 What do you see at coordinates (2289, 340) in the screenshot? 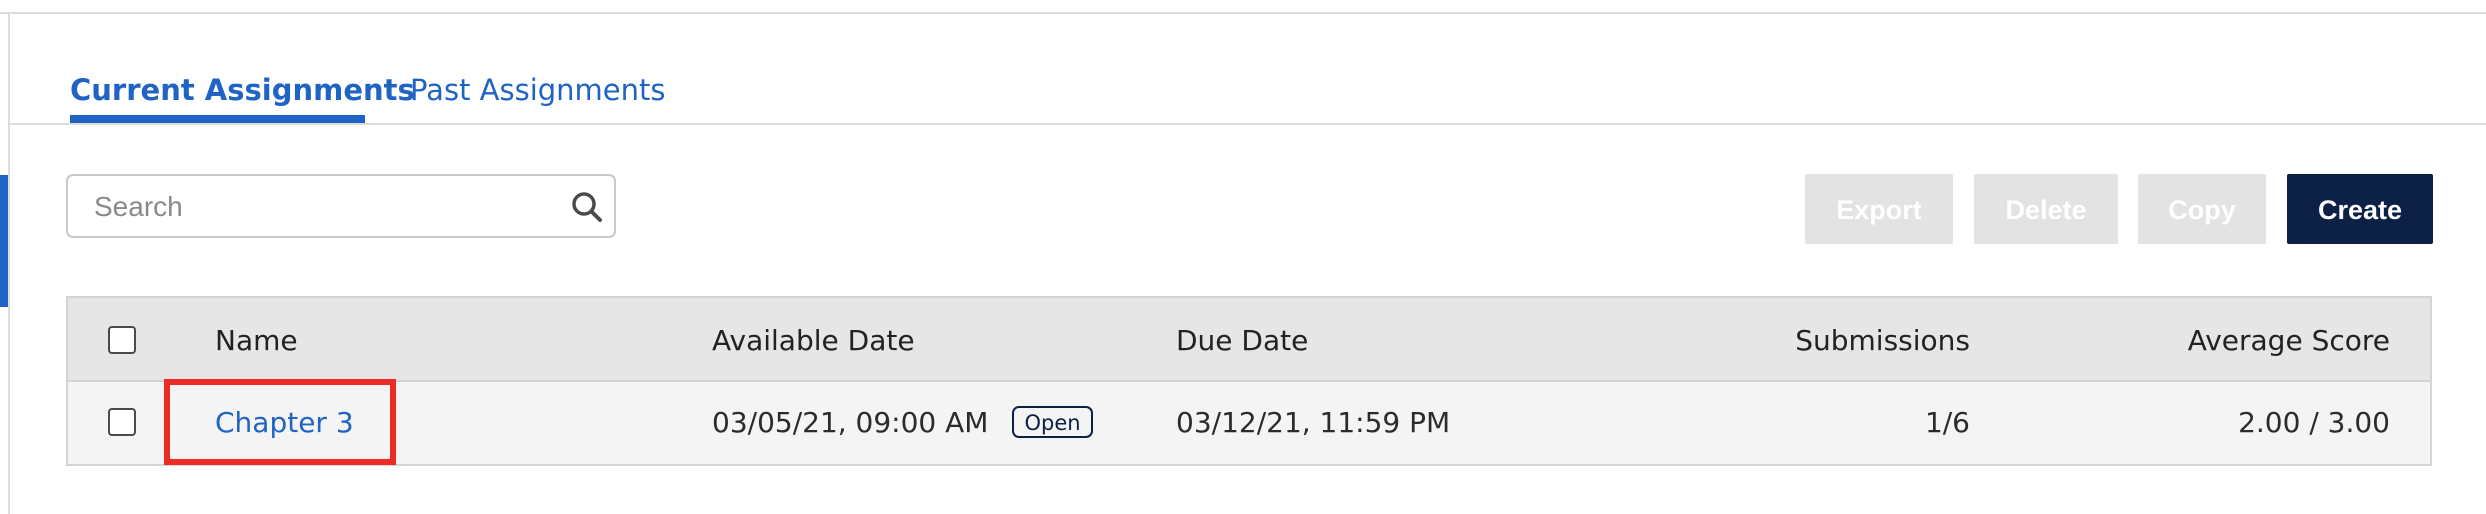
I see `header-average-score: Average Score` at bounding box center [2289, 340].